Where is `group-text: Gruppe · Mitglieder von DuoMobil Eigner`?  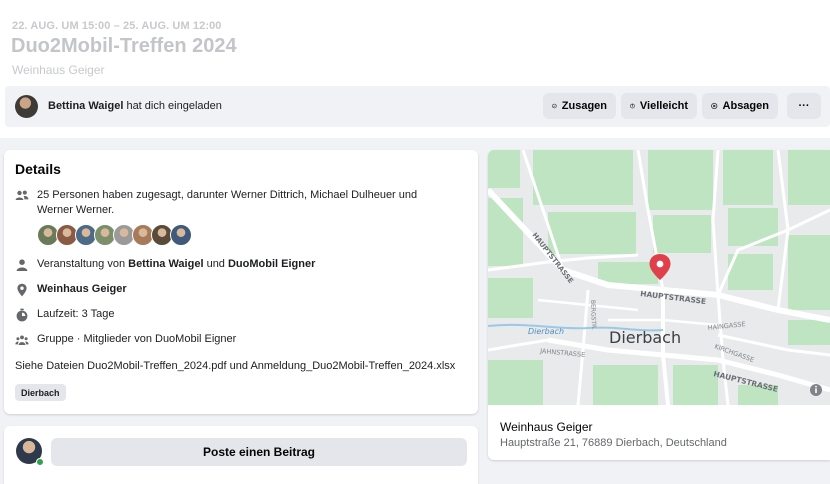
group-text: Gruppe · Mitglieder von DuoMobil Eigner is located at coordinates (136, 339).